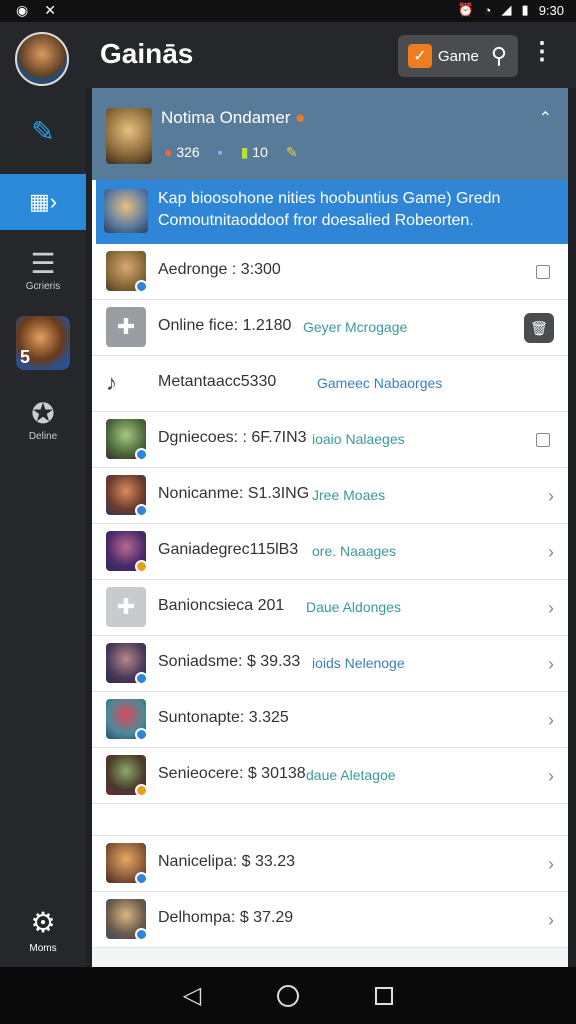  Describe the element at coordinates (330, 134) in the screenshot. I see `header-card: Notima Ondamer ● 326 10 ✎ ⌃` at that location.